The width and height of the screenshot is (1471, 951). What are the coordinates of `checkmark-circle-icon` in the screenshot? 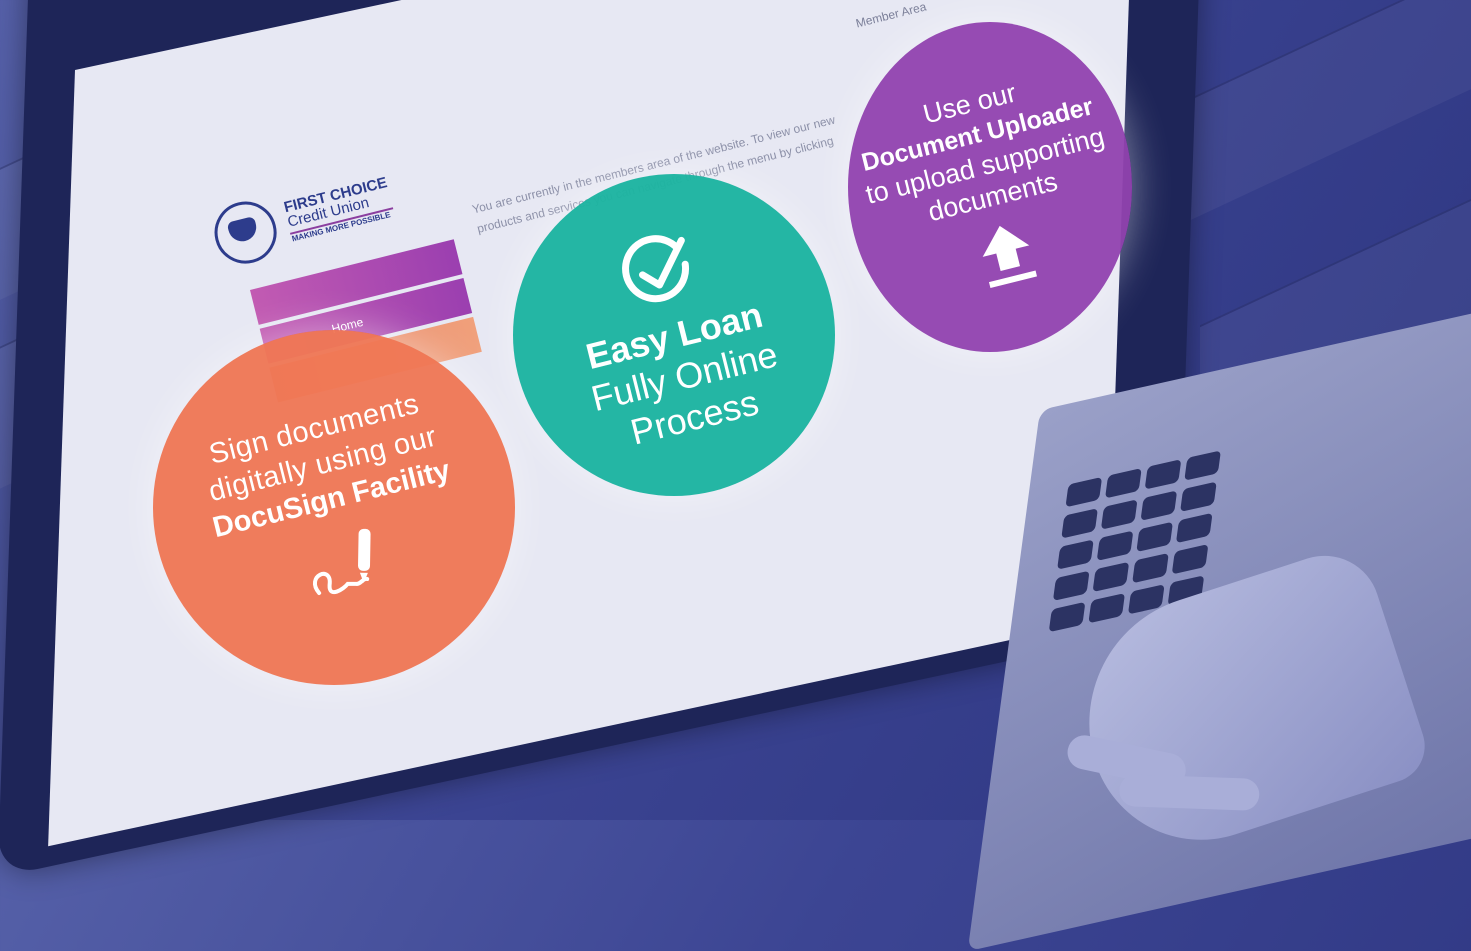 It's located at (658, 270).